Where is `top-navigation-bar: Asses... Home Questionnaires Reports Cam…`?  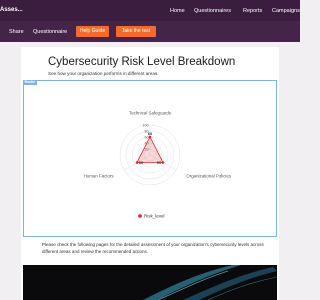 top-navigation-bar: Asses... Home Questionnaires Reports Cam… is located at coordinates (150, 10).